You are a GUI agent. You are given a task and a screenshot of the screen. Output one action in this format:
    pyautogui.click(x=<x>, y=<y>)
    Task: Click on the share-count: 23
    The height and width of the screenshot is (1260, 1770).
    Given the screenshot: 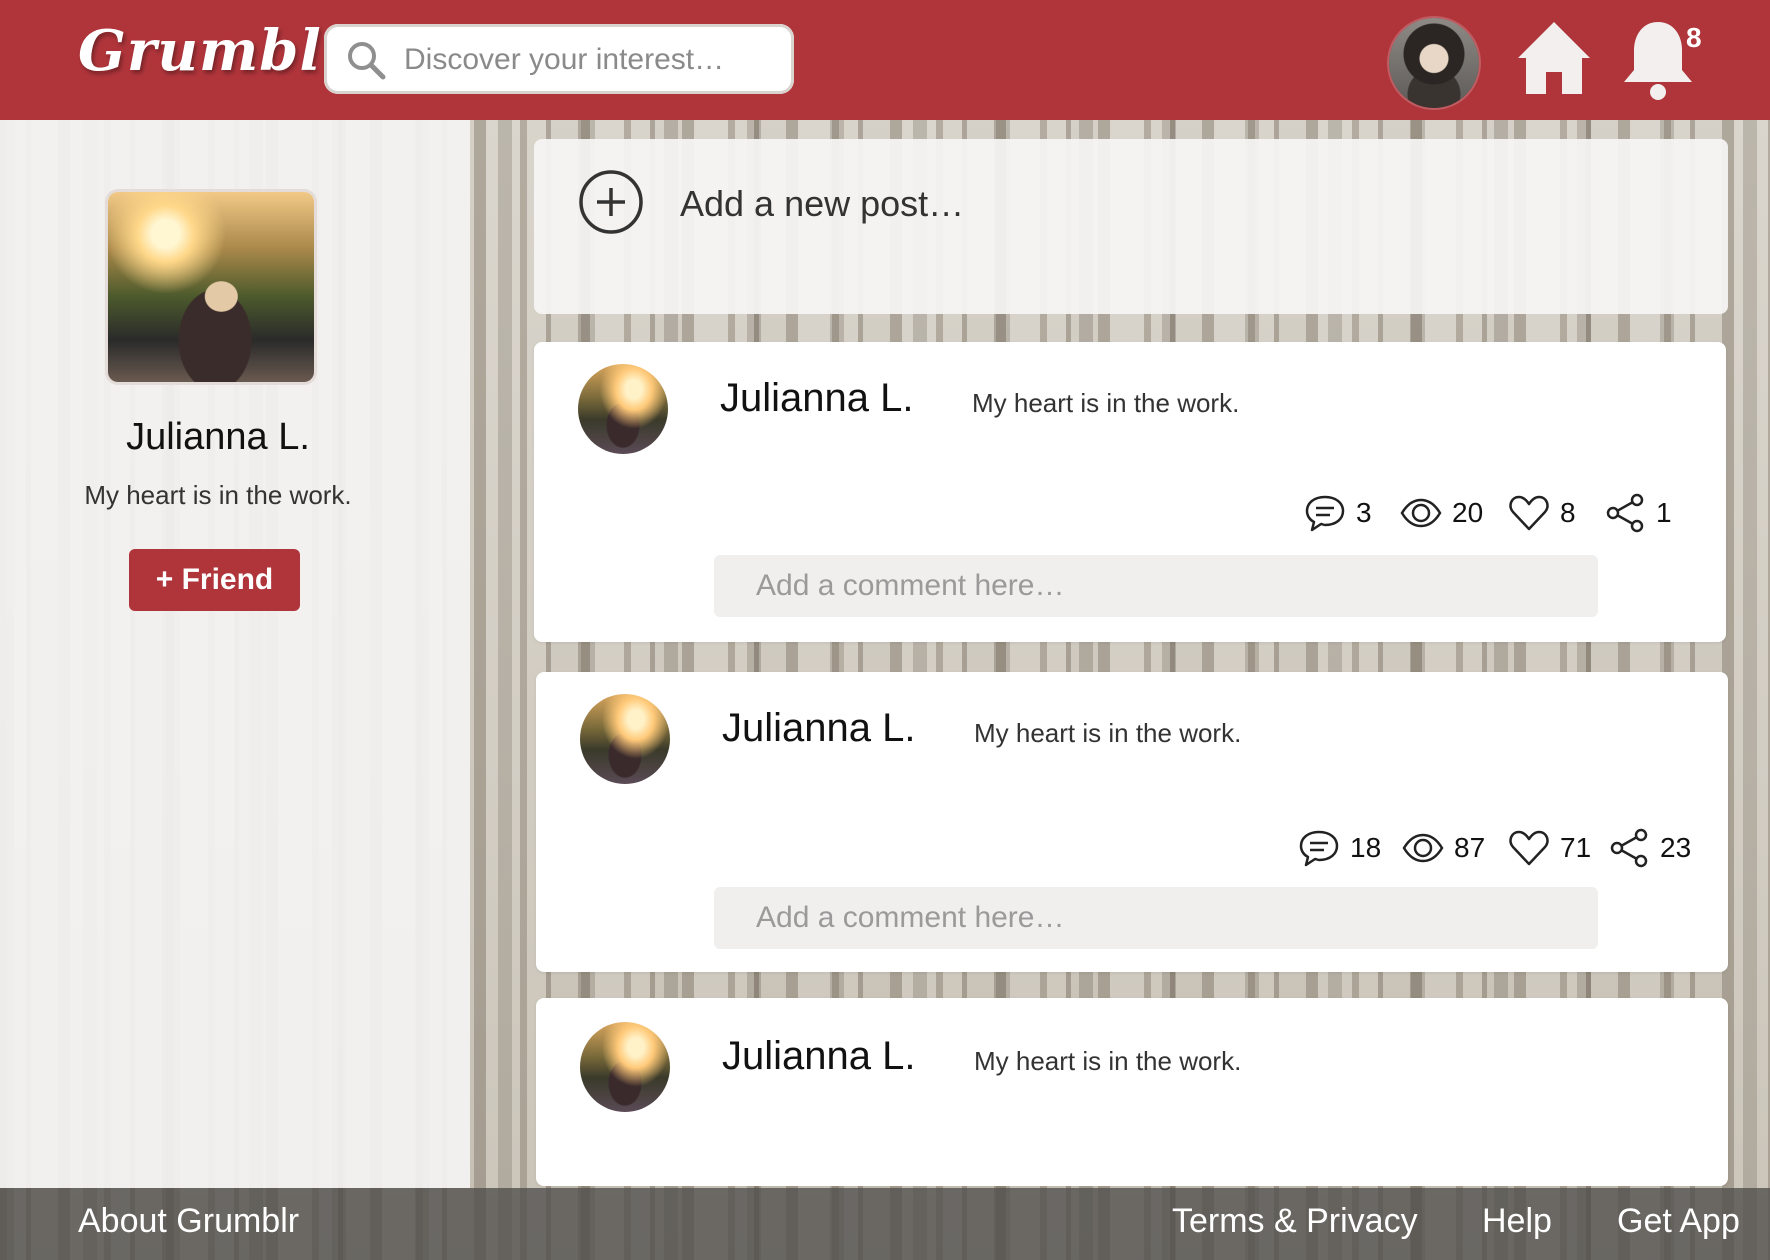 What is the action you would take?
    pyautogui.click(x=1676, y=847)
    